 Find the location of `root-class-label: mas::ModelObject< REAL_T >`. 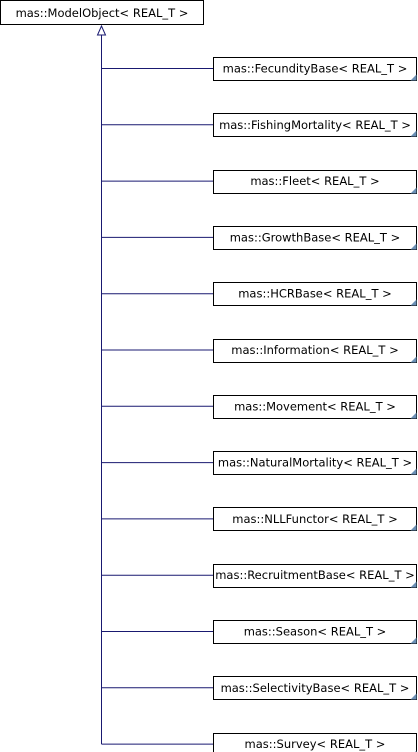

root-class-label: mas::ModelObject< REAL_T > is located at coordinates (102, 13).